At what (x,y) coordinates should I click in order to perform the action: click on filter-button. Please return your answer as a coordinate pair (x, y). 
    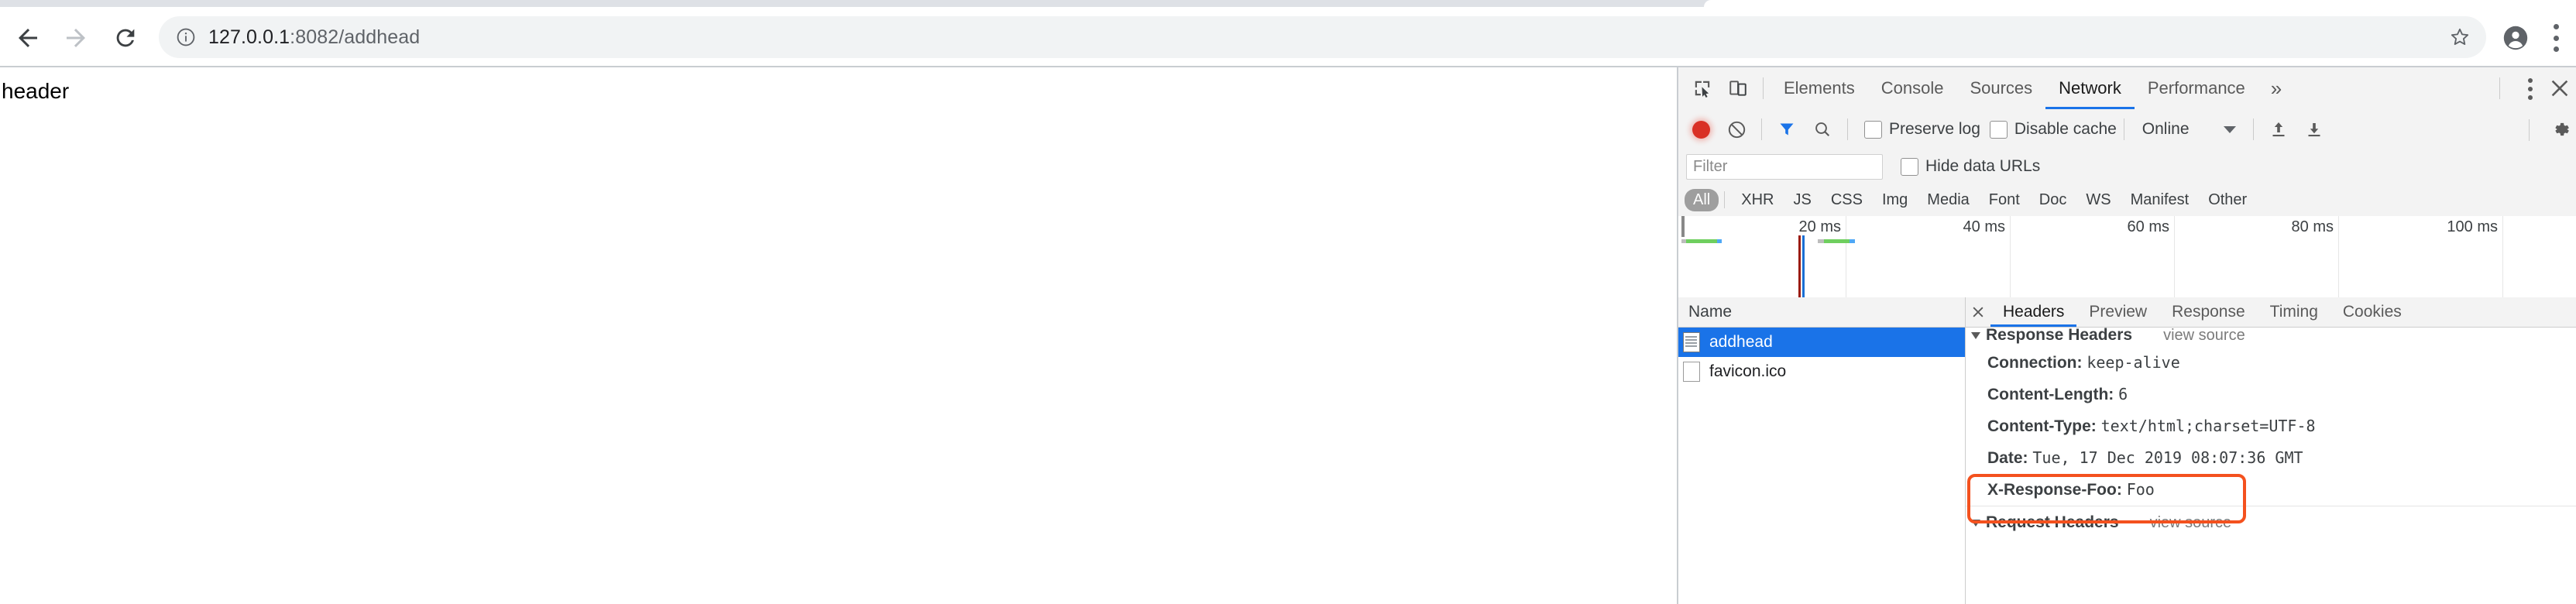
    Looking at the image, I should click on (1787, 129).